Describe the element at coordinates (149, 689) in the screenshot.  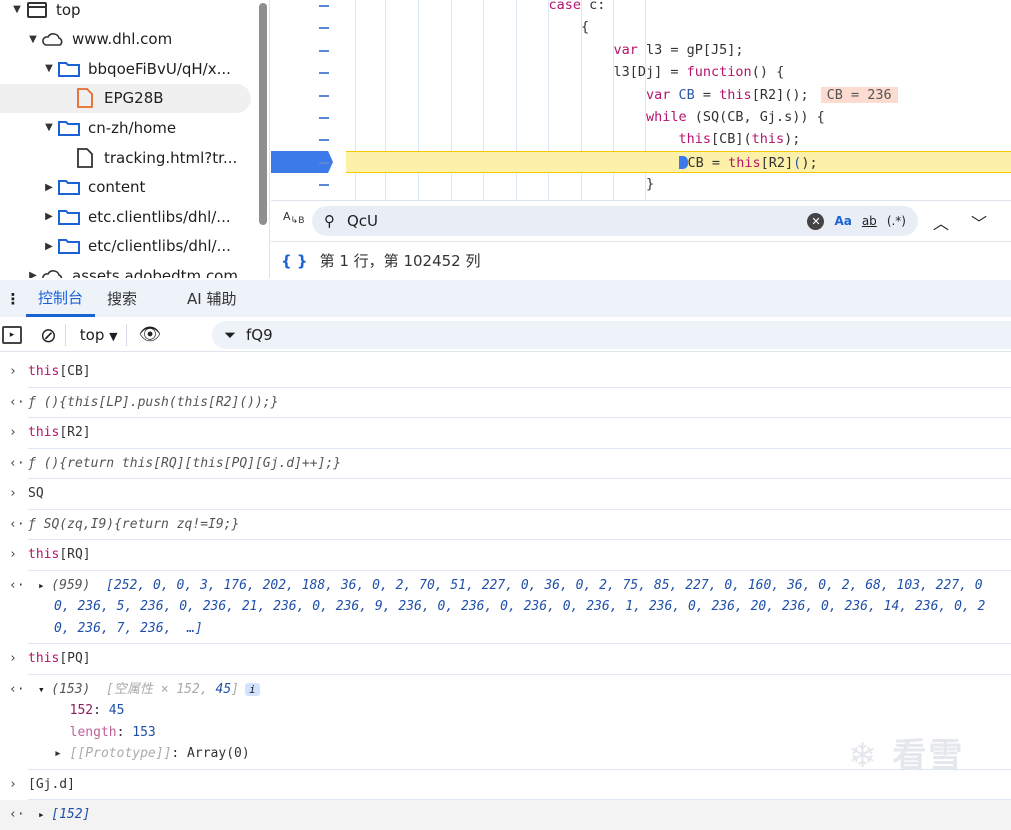
I see `console-line: ▾ (153) [空属性 × 152, 45] i` at that location.